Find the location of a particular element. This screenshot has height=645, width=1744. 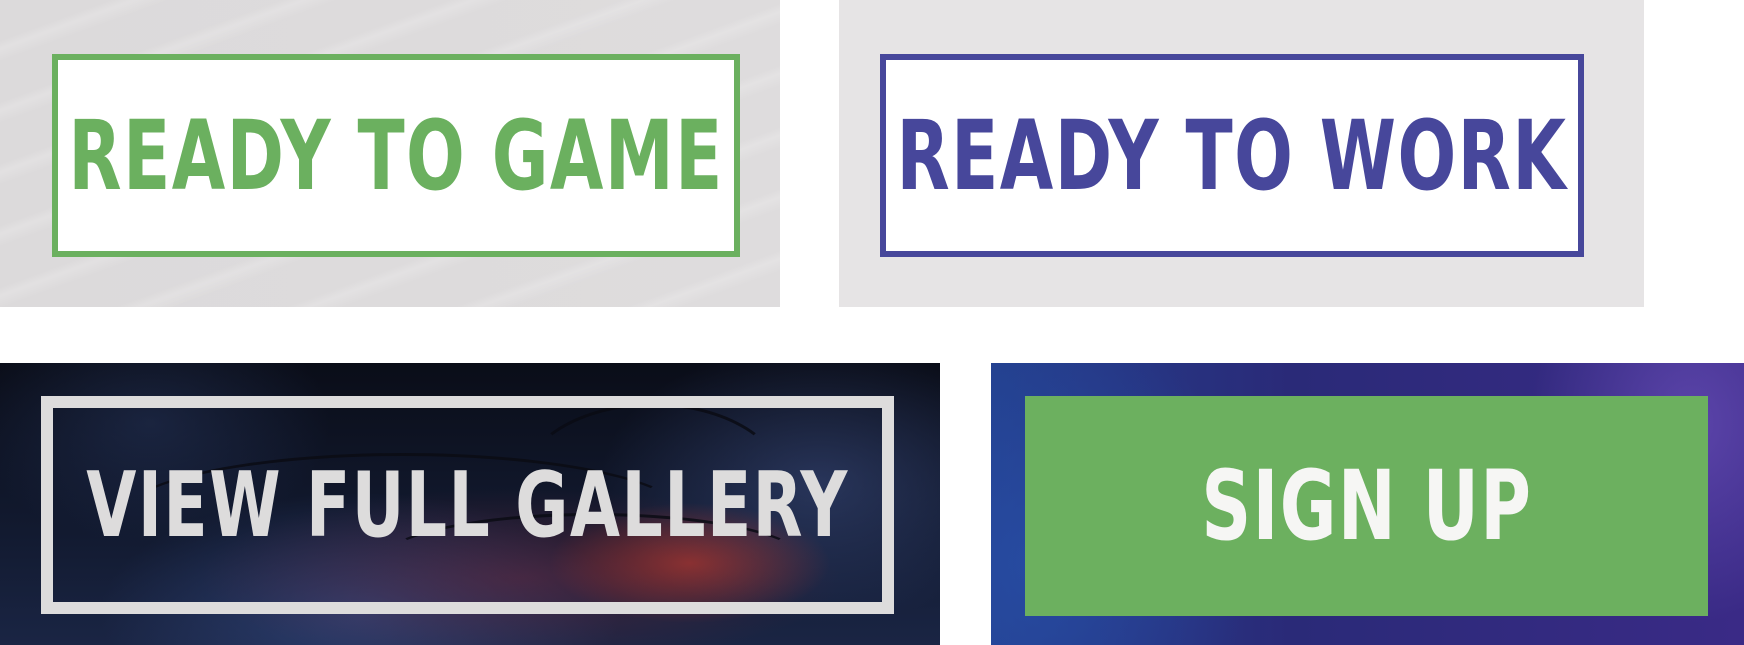

view-full-gallery-label: VIEW FULL GALLERY is located at coordinates (467, 505).